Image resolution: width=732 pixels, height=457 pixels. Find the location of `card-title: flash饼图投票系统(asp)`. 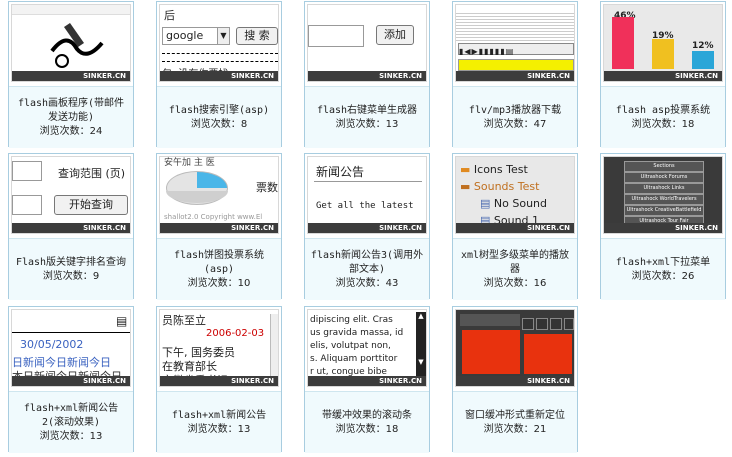

card-title: flash饼图投票系统(asp) is located at coordinates (219, 263).